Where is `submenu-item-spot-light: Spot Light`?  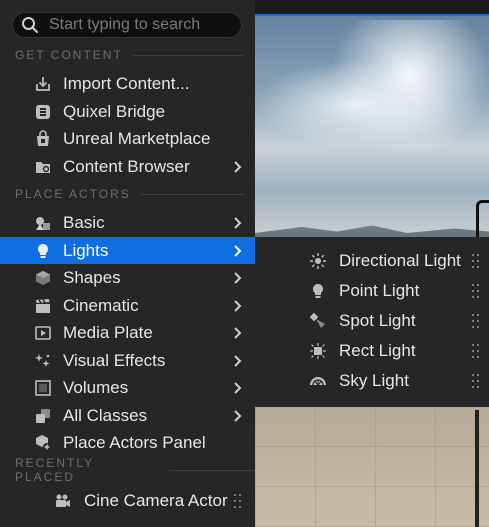
submenu-item-spot-light: Spot Light is located at coordinates (372, 321).